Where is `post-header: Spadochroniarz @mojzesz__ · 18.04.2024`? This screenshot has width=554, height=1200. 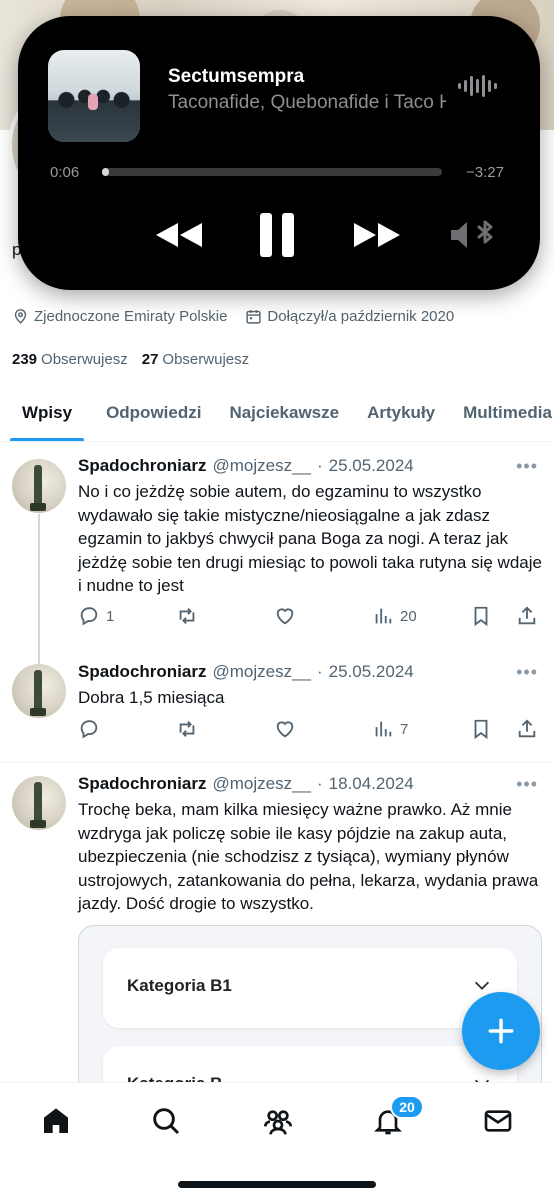 post-header: Spadochroniarz @mojzesz__ · 18.04.2024 is located at coordinates (246, 784).